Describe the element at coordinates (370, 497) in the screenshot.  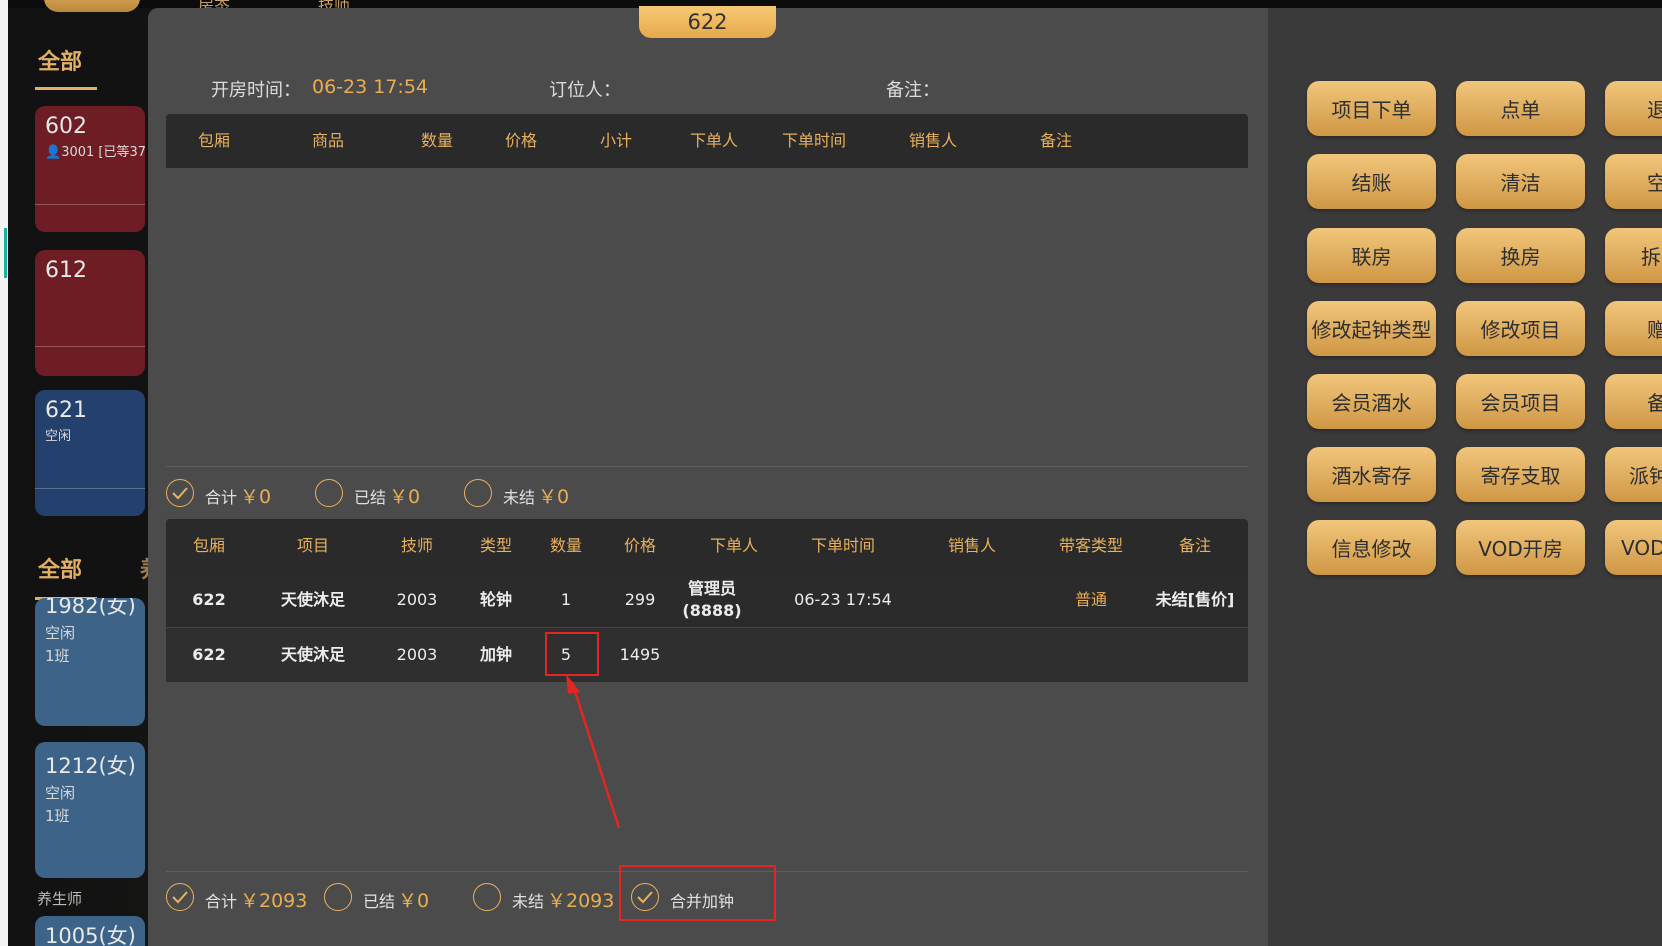
I see `goods-paid-label: 已结` at that location.